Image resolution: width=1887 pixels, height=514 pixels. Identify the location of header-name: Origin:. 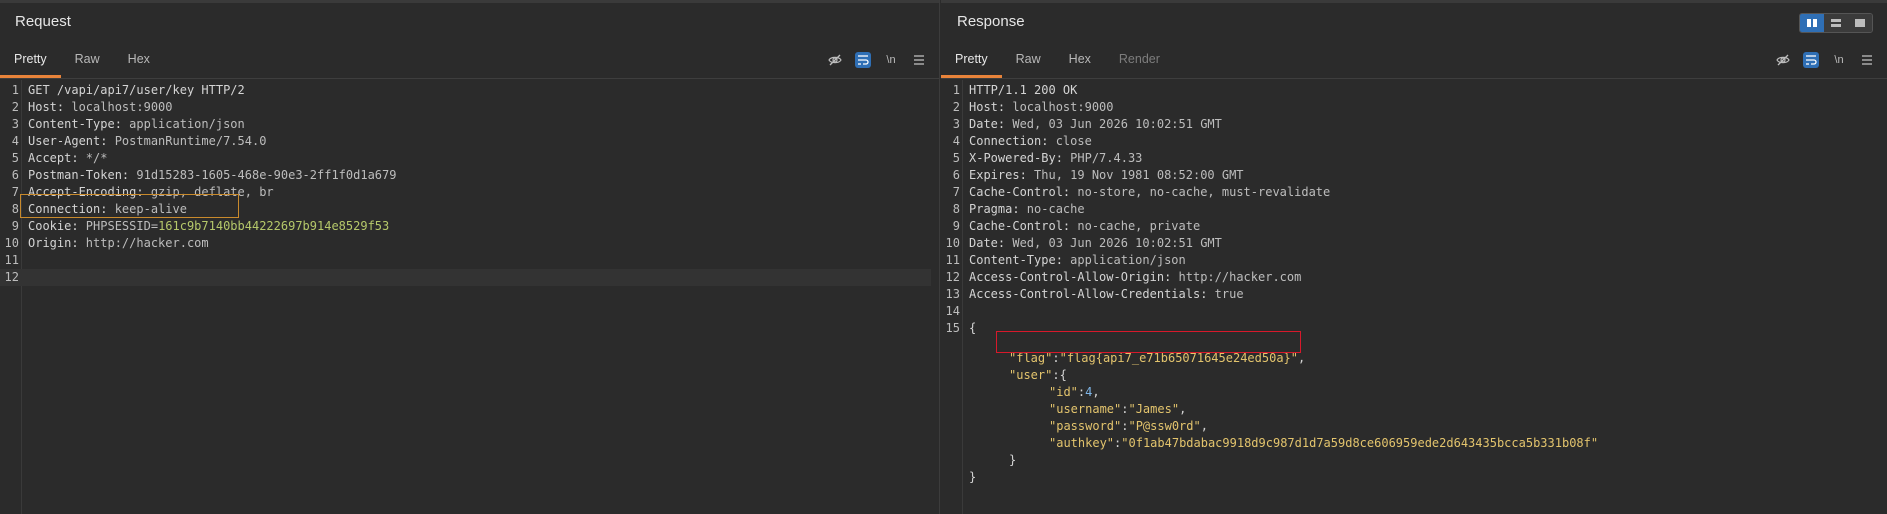
(53, 243).